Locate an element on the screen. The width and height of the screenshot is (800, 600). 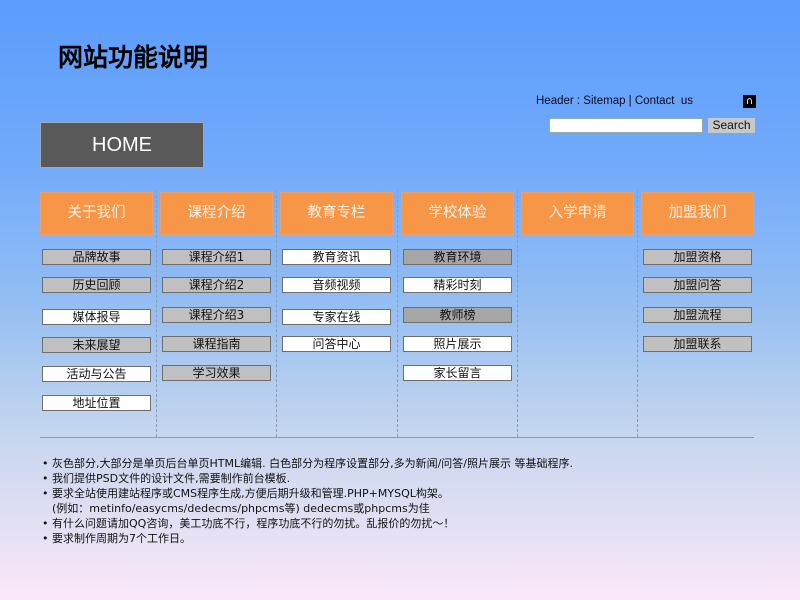
sub-item-media: 媒体报导 is located at coordinates (96, 317).